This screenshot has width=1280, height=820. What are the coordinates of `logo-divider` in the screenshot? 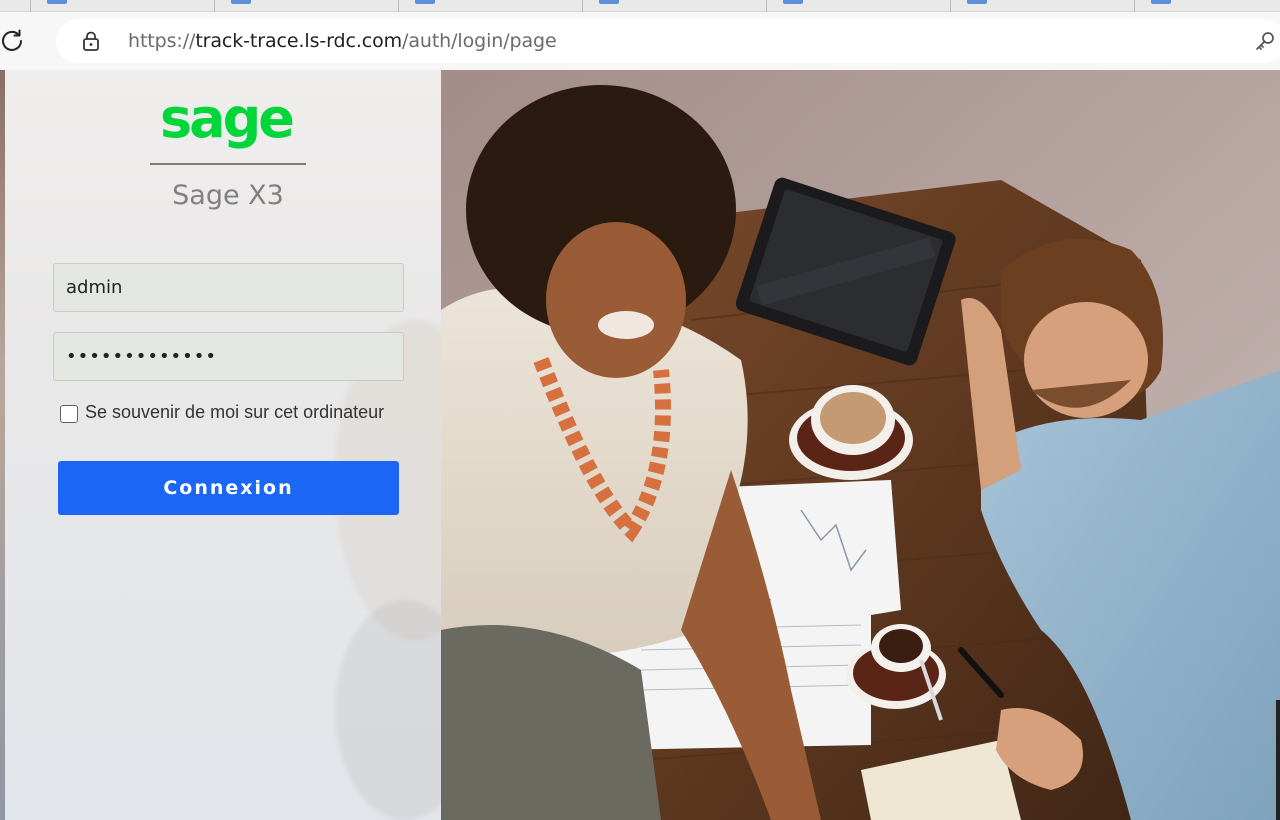 It's located at (228, 164).